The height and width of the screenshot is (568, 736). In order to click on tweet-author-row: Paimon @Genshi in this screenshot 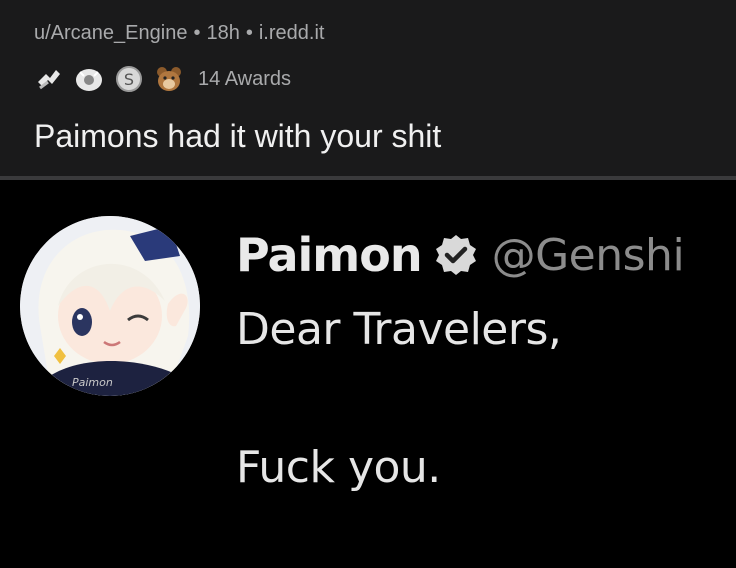, I will do `click(460, 255)`.